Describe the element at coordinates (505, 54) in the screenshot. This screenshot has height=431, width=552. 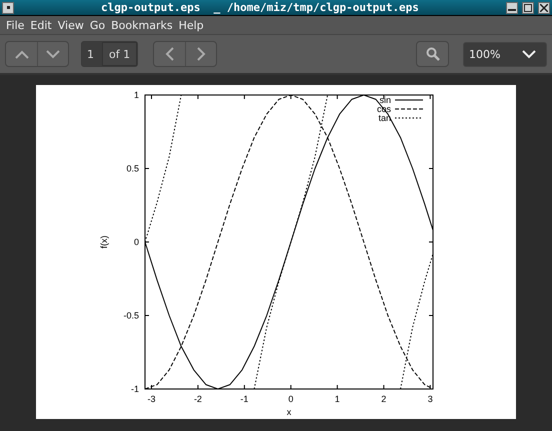
I see `zoom-dropdown: 100%` at that location.